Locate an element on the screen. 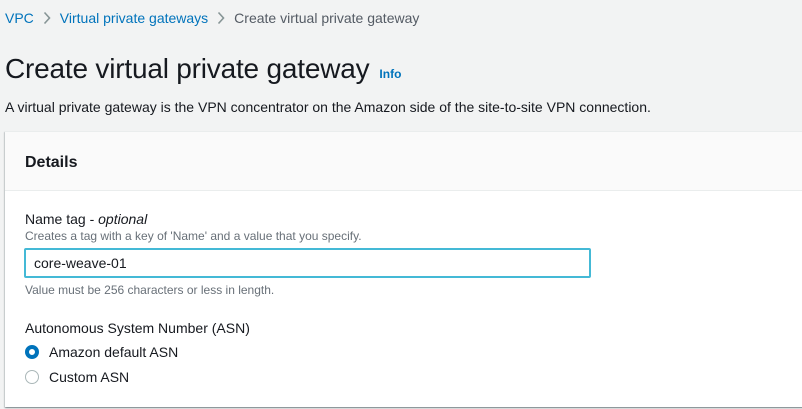  radio-custom-asn-label: Custom ASN is located at coordinates (89, 377).